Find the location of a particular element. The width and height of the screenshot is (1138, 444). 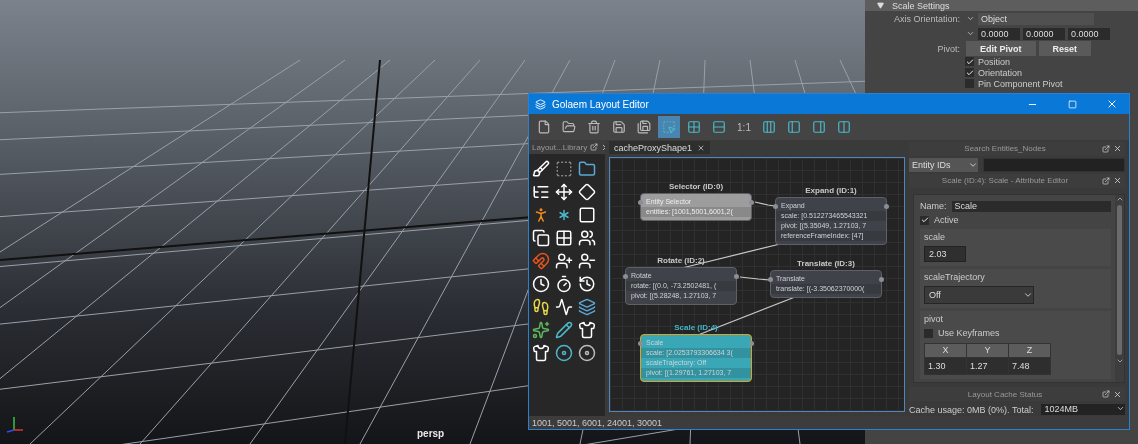

move-icon is located at coordinates (564, 192).